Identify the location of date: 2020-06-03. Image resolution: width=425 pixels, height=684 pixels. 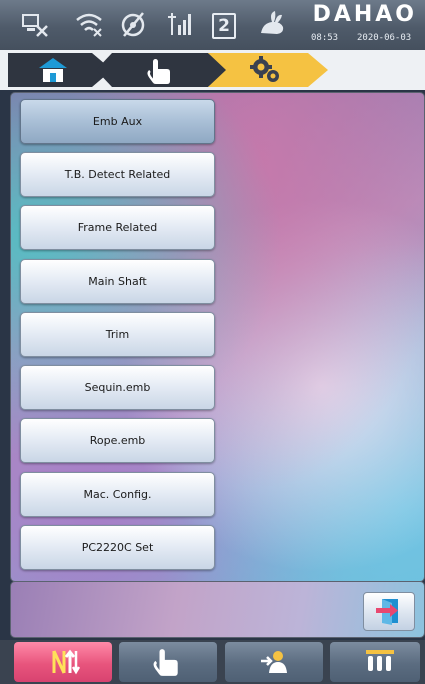
(384, 38).